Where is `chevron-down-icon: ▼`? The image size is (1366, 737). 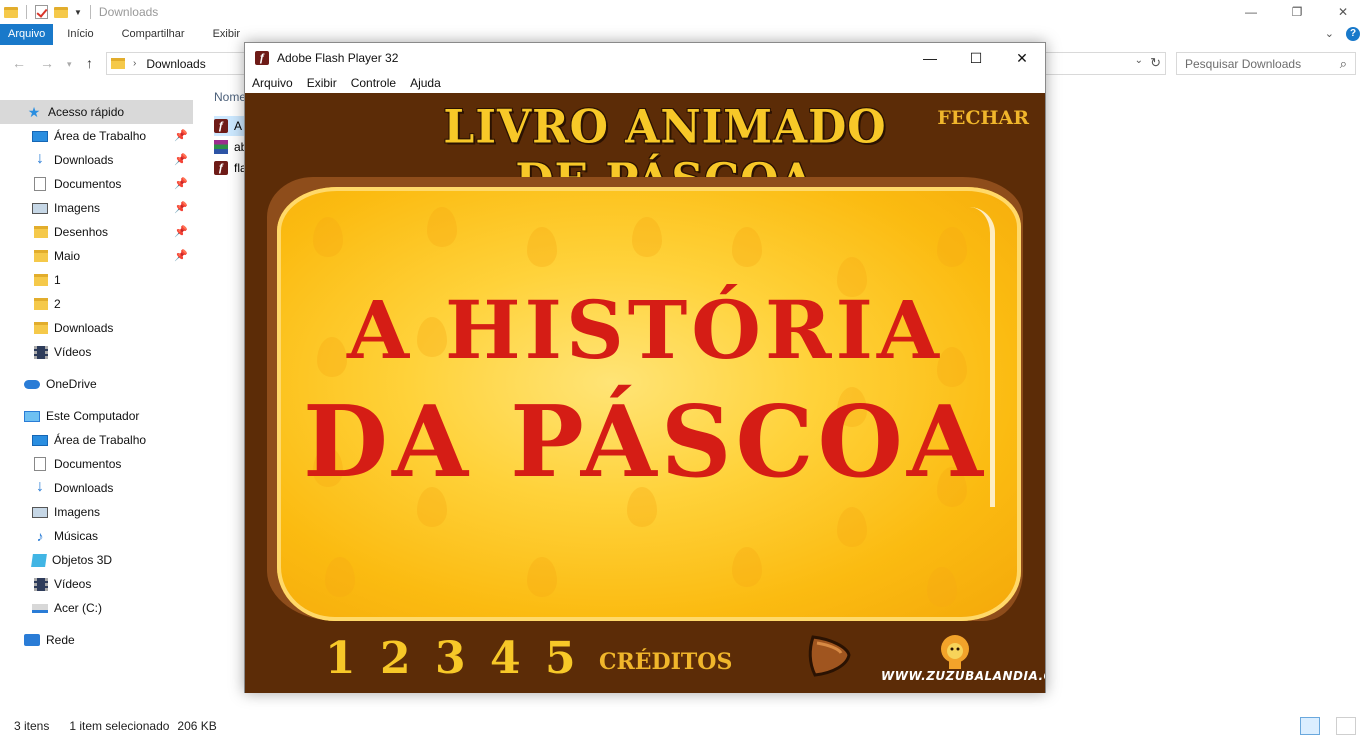 chevron-down-icon: ▼ is located at coordinates (78, 12).